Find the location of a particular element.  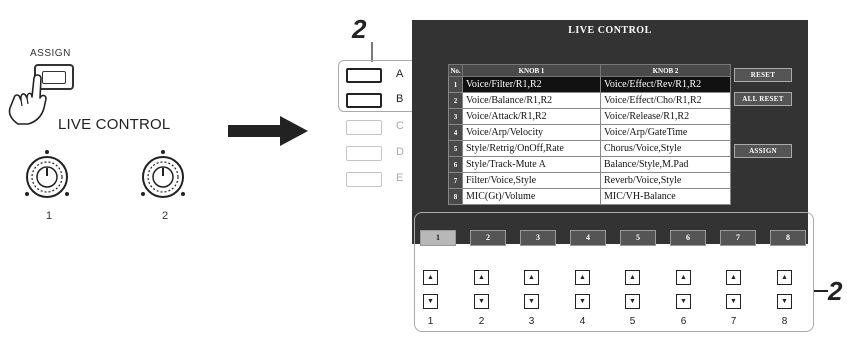

down-button-3: ▼ is located at coordinates (531, 301).